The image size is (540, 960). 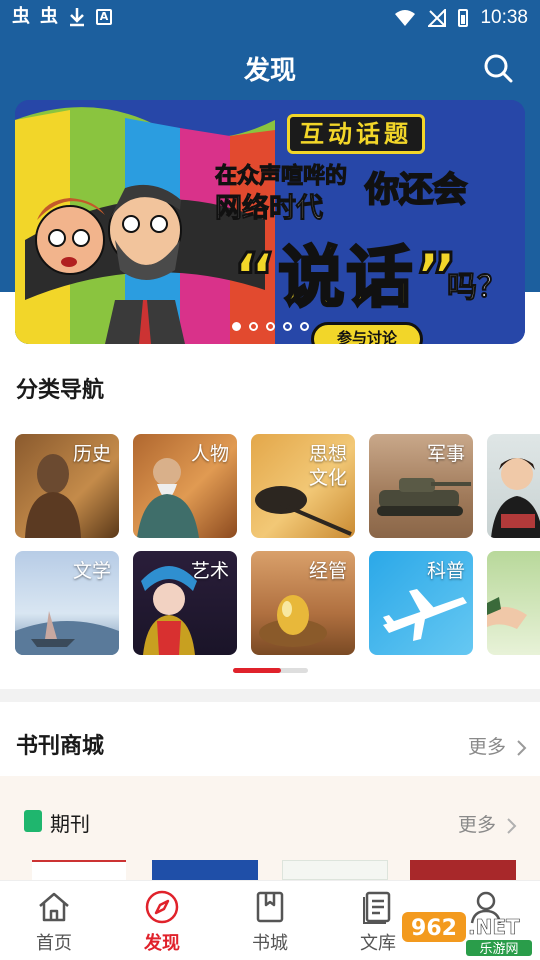 I want to click on a-icon: A, so click(x=104, y=17).